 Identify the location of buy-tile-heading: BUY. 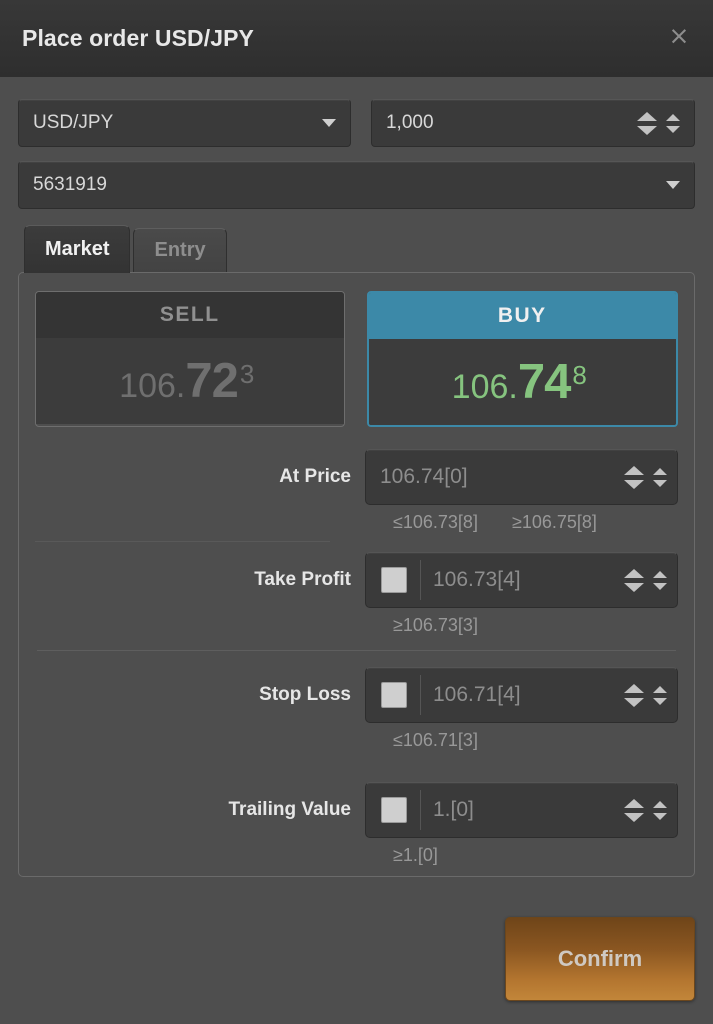
(522, 316).